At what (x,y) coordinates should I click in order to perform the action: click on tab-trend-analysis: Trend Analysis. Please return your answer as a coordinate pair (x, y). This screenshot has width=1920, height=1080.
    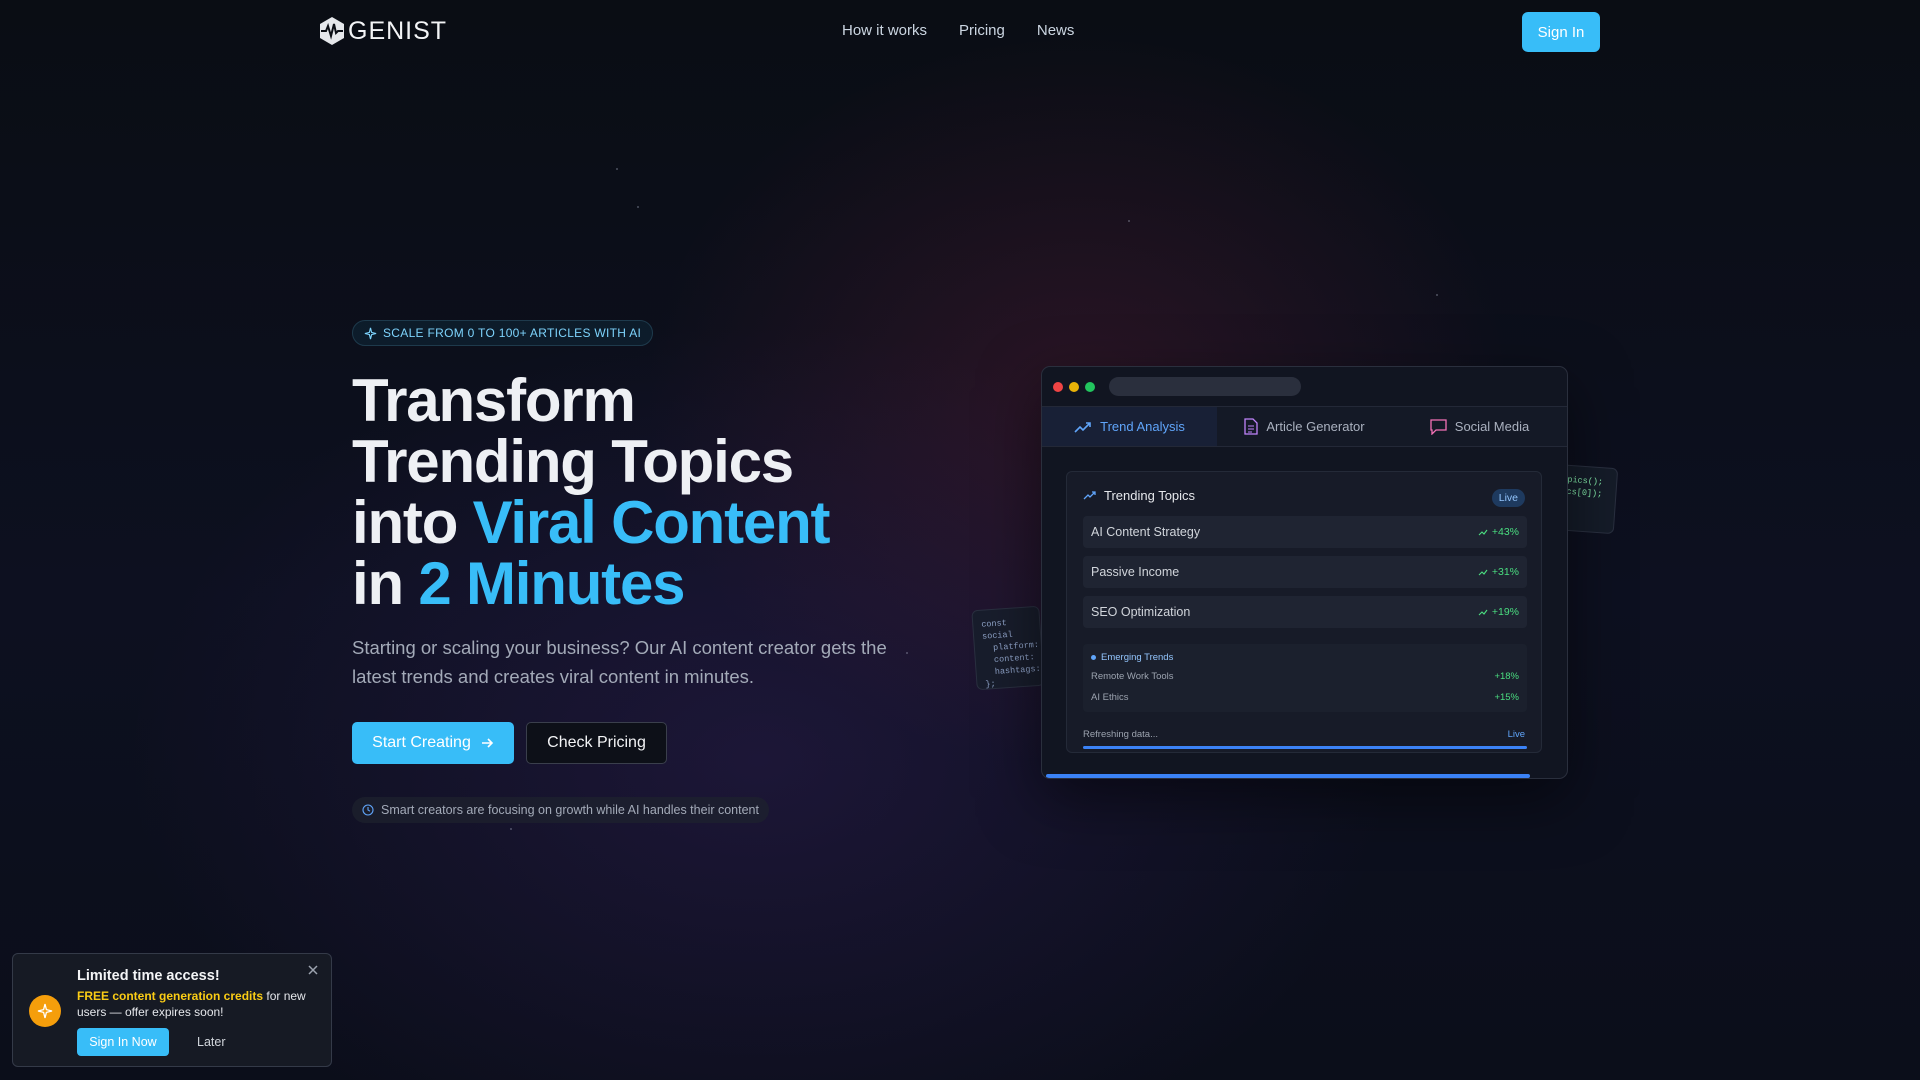
    Looking at the image, I should click on (1129, 426).